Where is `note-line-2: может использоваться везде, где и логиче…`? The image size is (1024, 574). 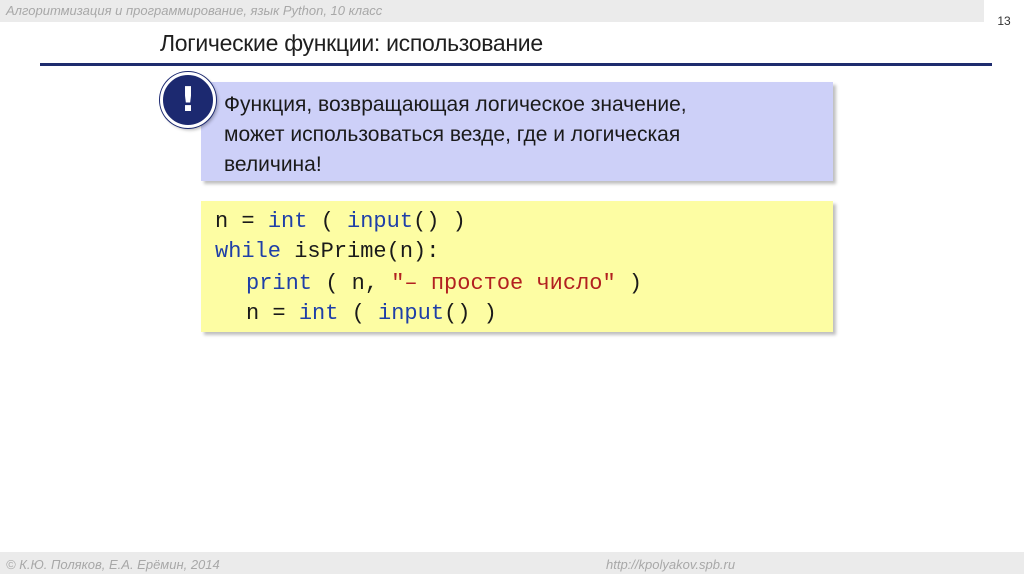
note-line-2: может использоваться везде, где и логиче… is located at coordinates (452, 134).